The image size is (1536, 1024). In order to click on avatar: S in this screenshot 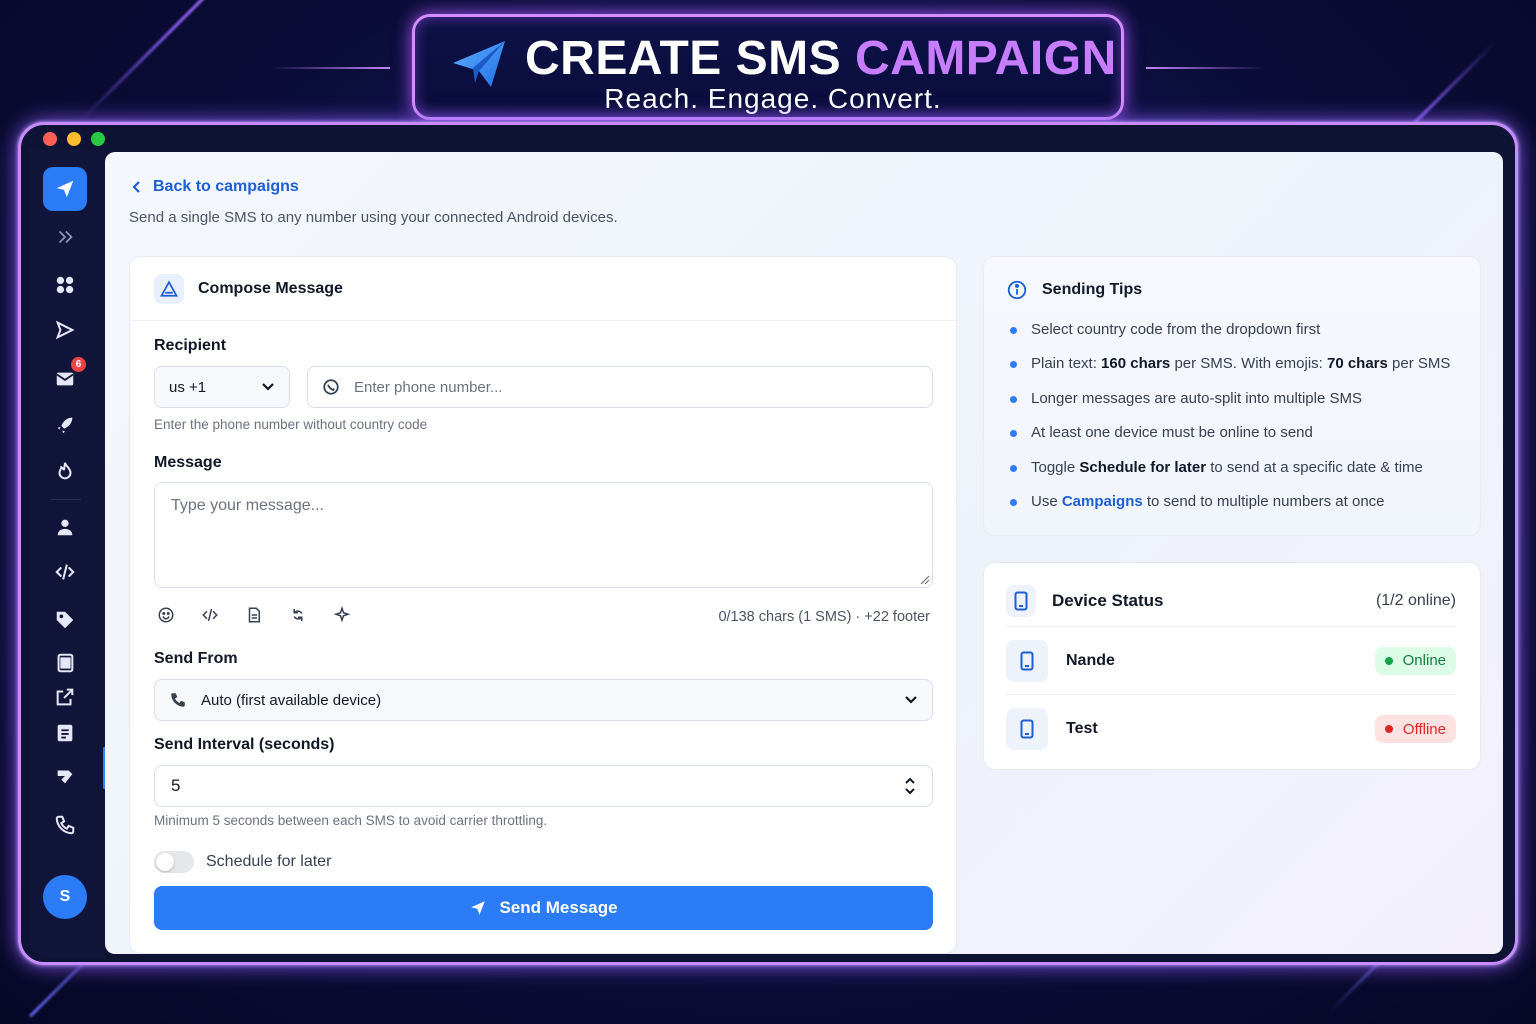, I will do `click(65, 897)`.